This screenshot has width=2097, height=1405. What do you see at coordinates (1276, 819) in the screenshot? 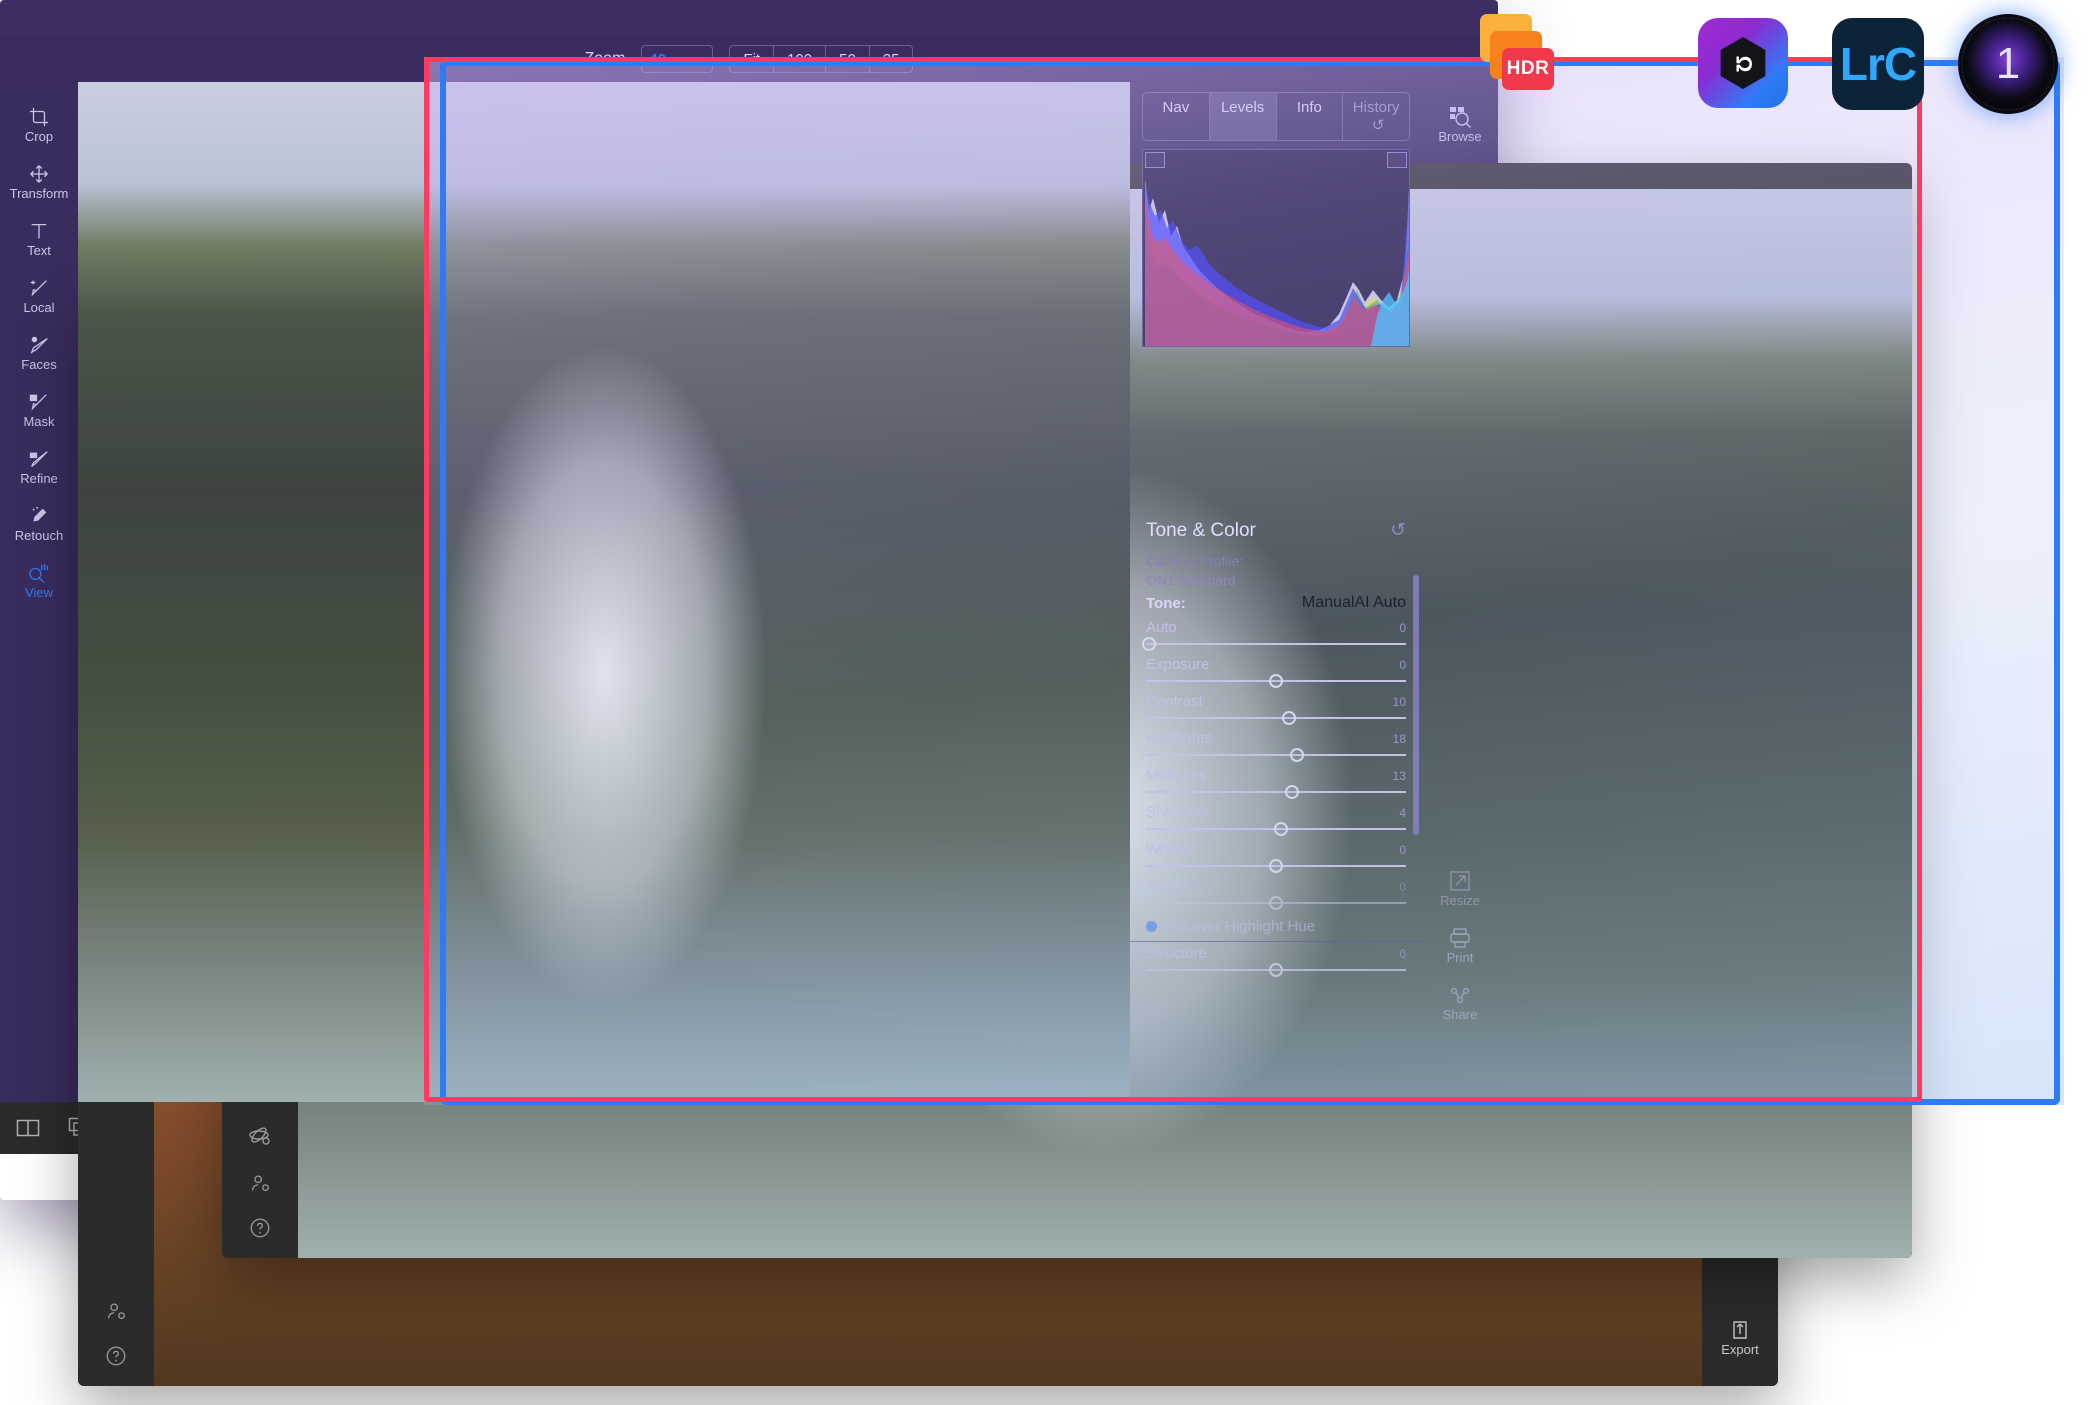
I see `slider-shadows: Shadows 4` at bounding box center [1276, 819].